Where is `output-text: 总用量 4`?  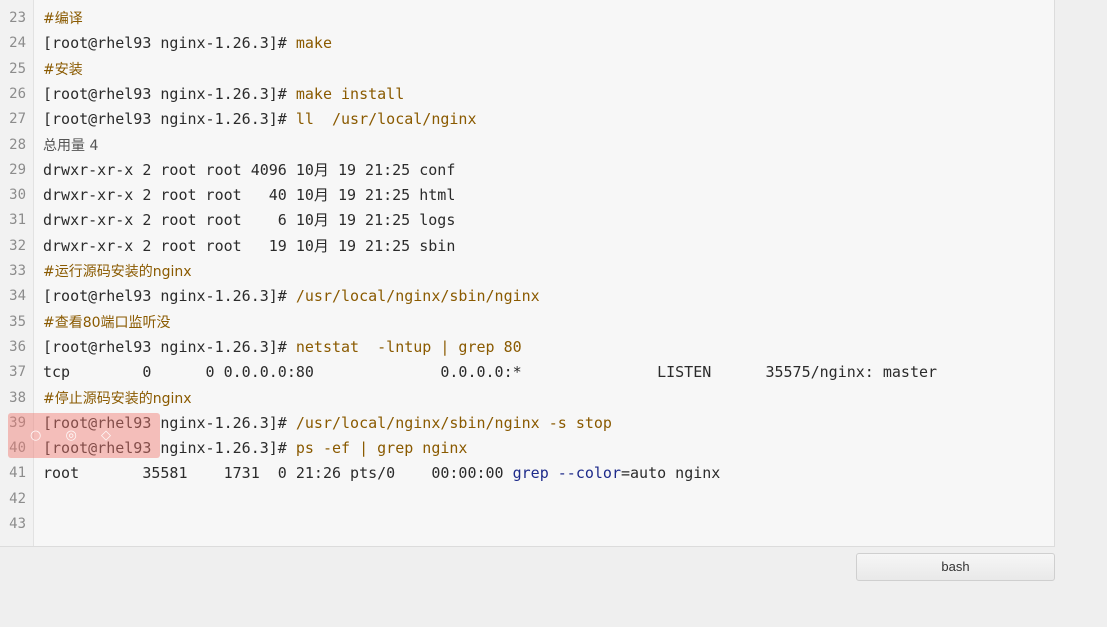 output-text: 总用量 4 is located at coordinates (71, 145).